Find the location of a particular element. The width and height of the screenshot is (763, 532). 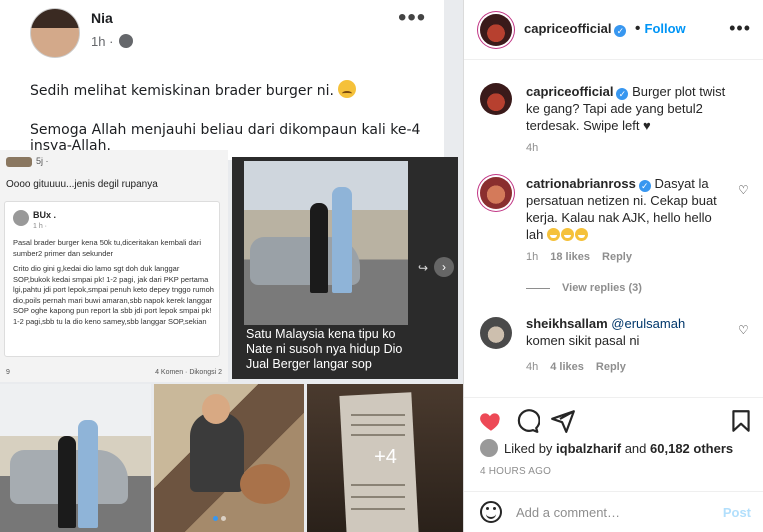

comment-likes: 18 likes is located at coordinates (570, 257).